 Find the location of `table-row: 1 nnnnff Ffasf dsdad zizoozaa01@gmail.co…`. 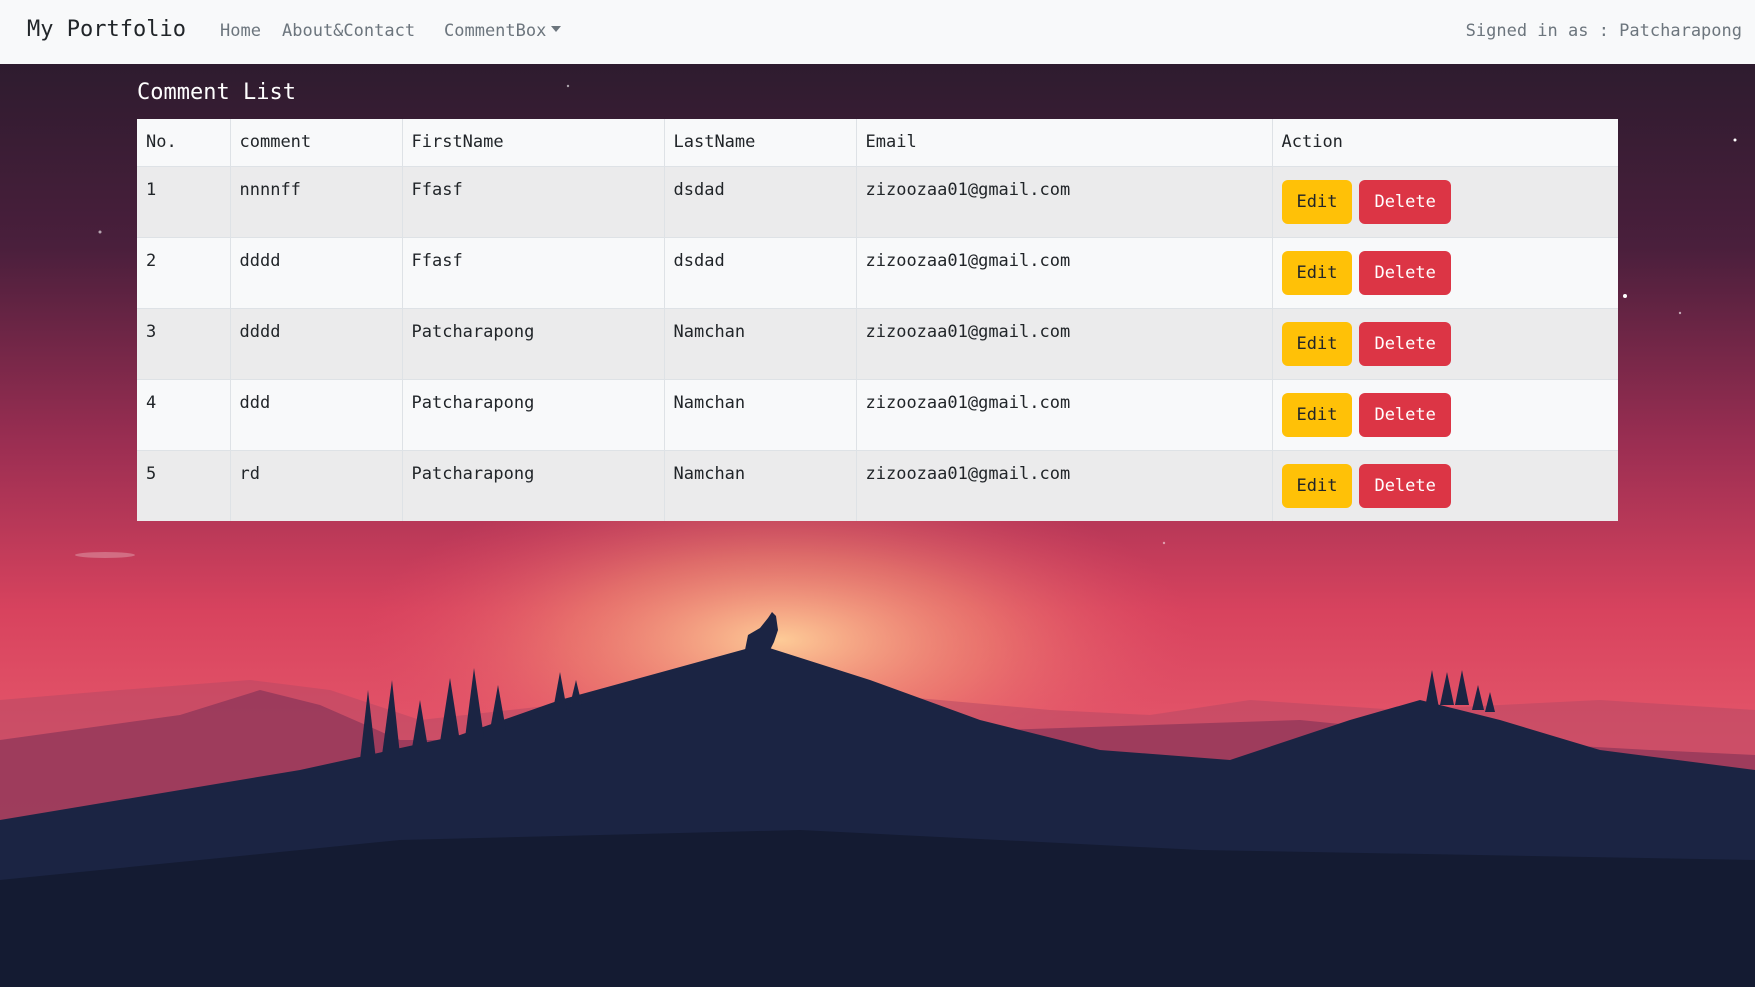

table-row: 1 nnnnff Ffasf dsdad zizoozaa01@gmail.co… is located at coordinates (877, 201).